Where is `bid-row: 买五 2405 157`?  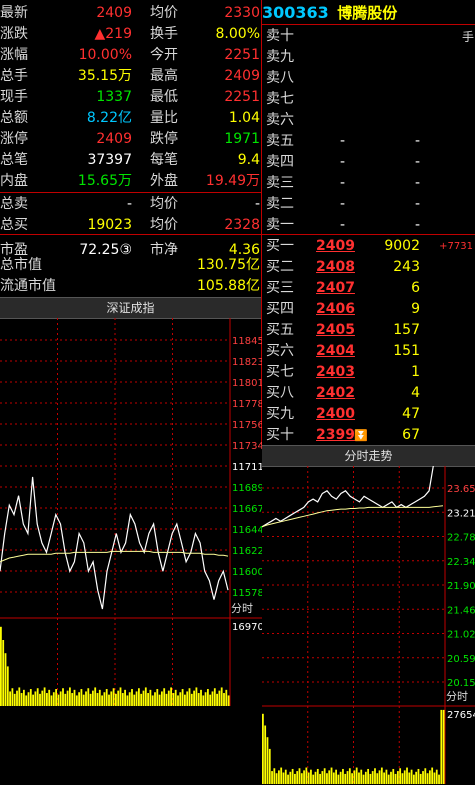 bid-row: 买五 2405 157 is located at coordinates (370, 330).